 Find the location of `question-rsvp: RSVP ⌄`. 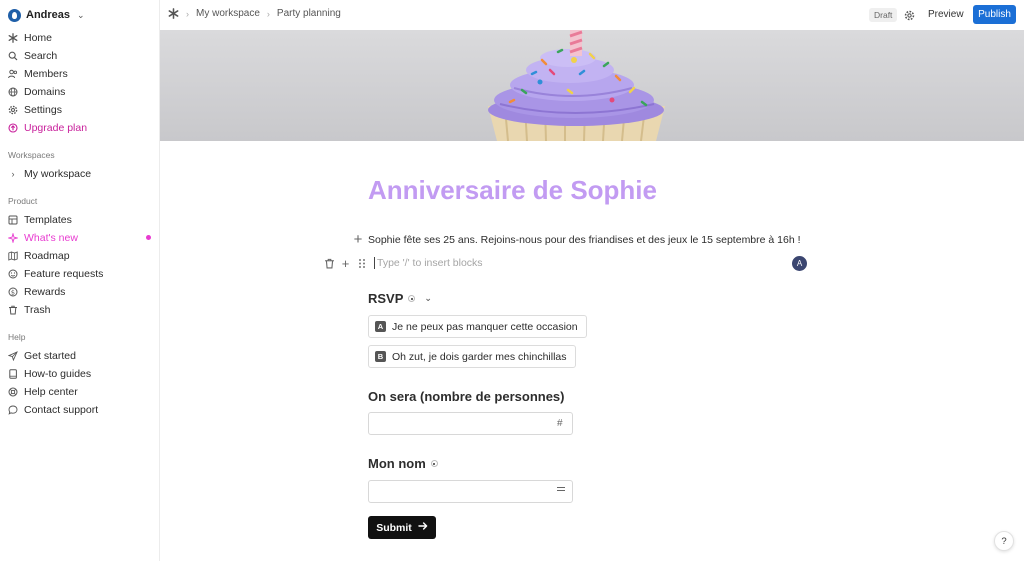

question-rsvp: RSVP ⌄ is located at coordinates (400, 298).